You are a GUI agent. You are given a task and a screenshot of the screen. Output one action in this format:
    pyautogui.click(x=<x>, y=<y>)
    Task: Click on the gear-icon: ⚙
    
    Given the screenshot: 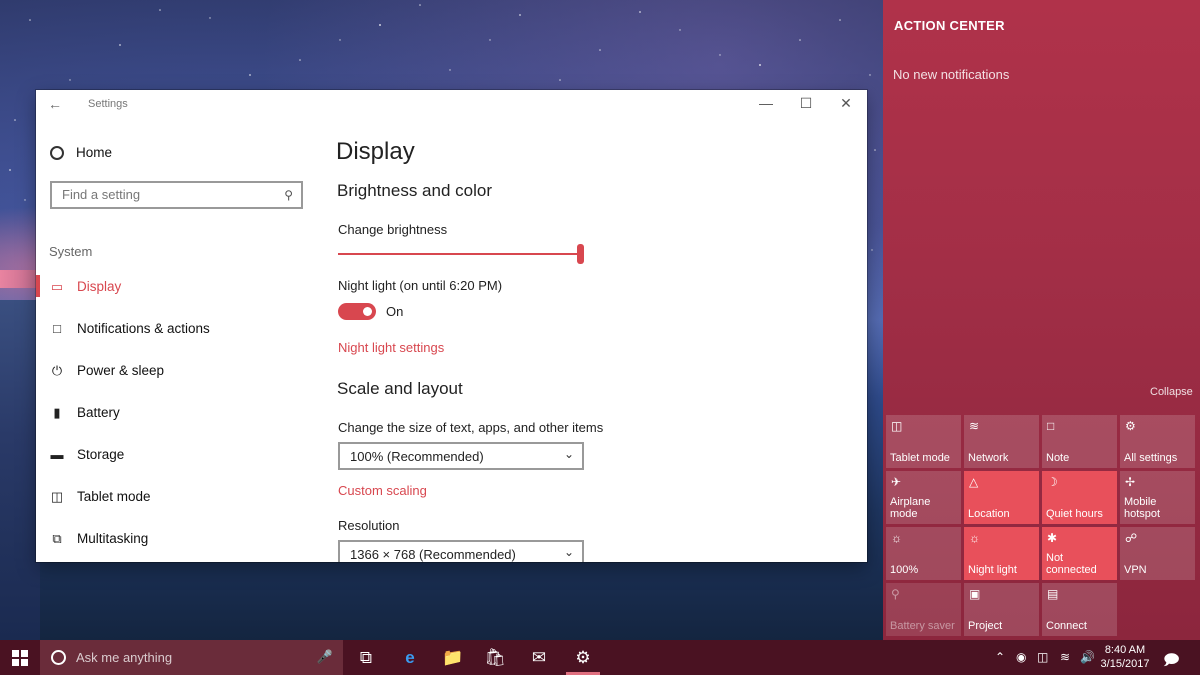 What is the action you would take?
    pyautogui.click(x=1130, y=426)
    